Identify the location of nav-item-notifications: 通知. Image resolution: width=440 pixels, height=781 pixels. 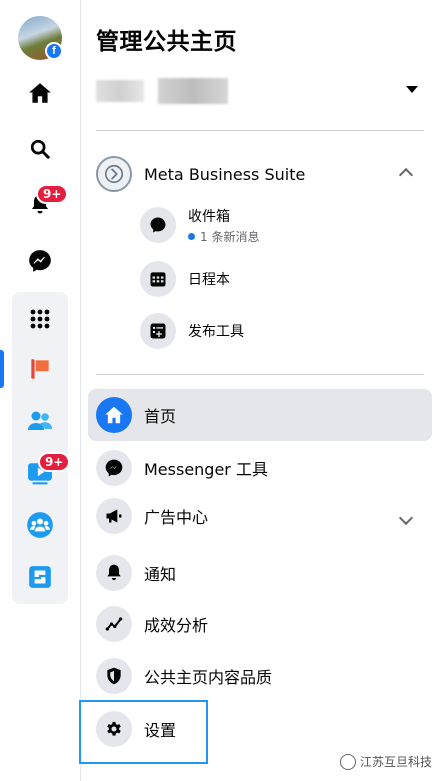
(136, 573).